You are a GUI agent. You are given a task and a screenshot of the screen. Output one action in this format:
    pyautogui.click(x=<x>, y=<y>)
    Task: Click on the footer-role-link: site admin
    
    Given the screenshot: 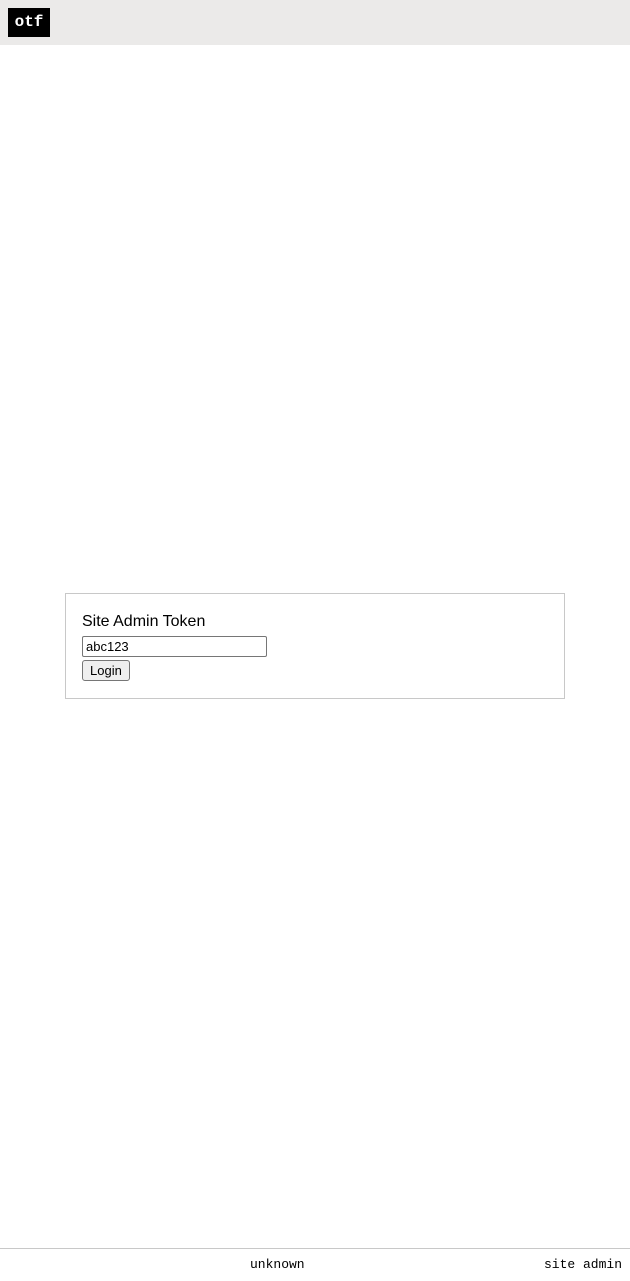 What is the action you would take?
    pyautogui.click(x=583, y=1264)
    